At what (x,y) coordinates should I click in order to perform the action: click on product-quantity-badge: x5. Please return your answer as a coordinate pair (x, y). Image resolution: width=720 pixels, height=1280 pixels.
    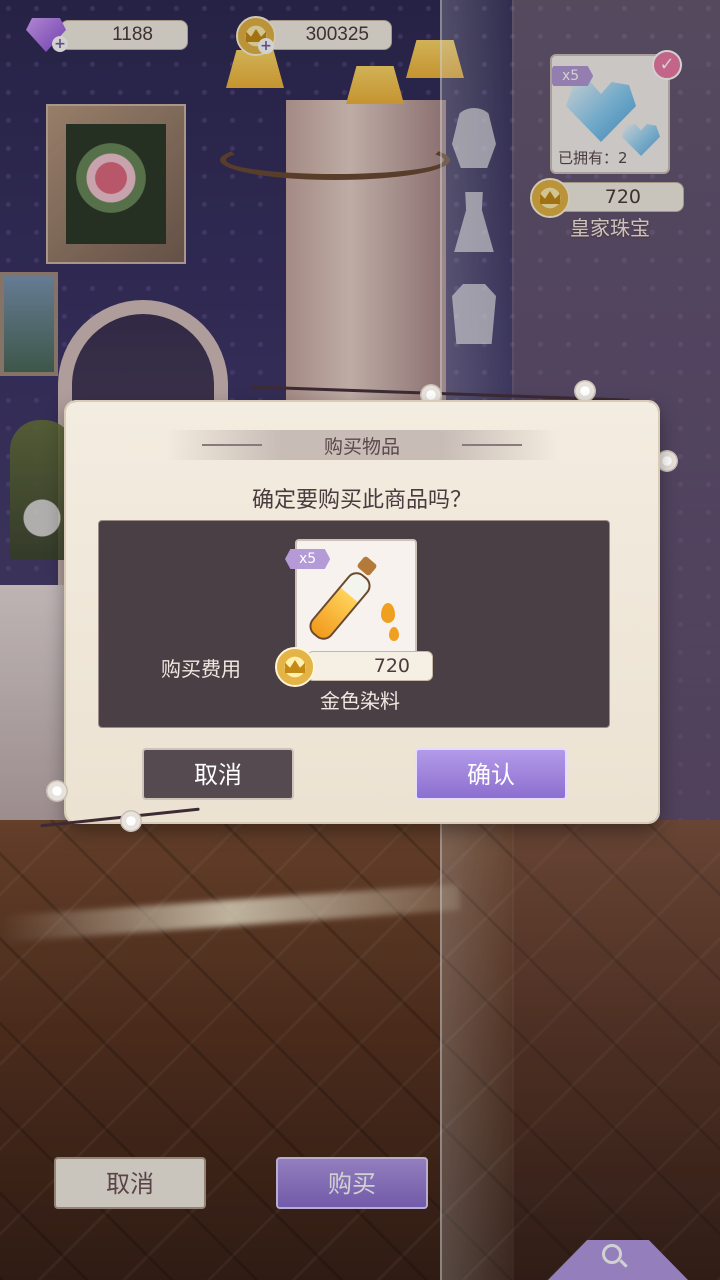
    Looking at the image, I should click on (308, 559).